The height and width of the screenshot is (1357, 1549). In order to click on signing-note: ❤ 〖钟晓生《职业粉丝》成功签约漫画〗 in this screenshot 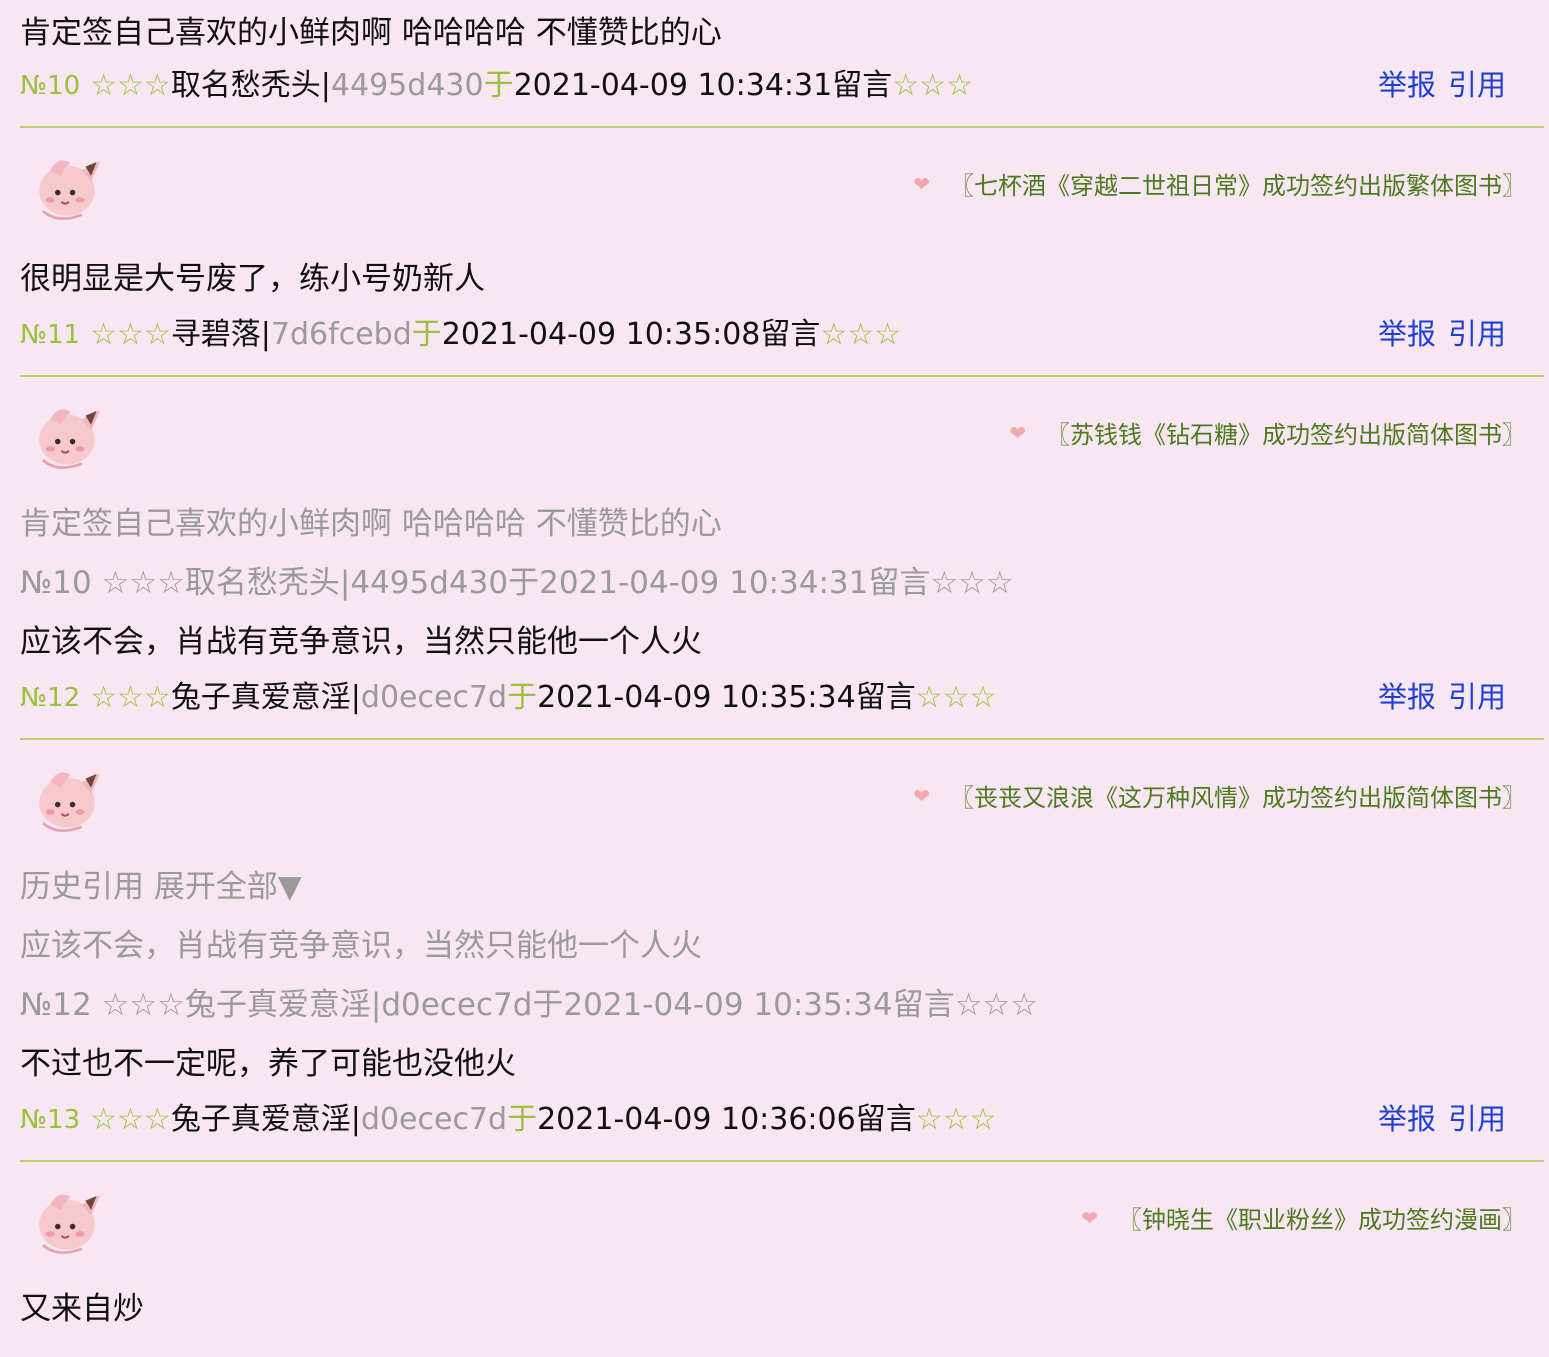, I will do `click(1303, 1217)`.